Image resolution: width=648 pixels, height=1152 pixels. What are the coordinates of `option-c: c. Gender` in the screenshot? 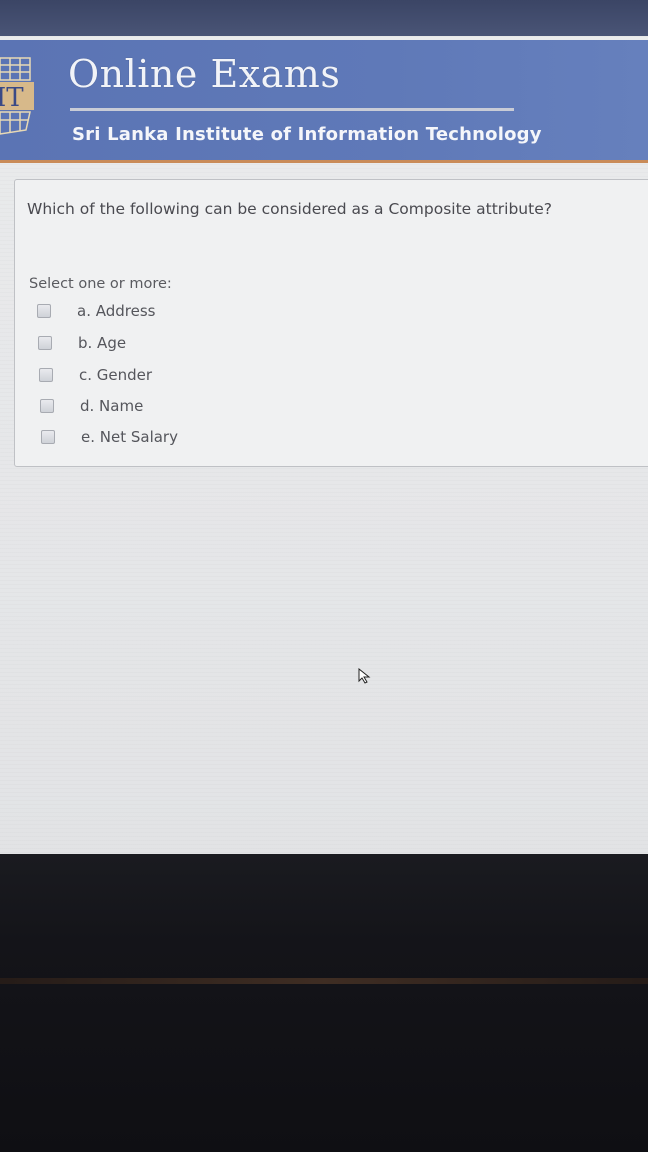 It's located at (95, 375).